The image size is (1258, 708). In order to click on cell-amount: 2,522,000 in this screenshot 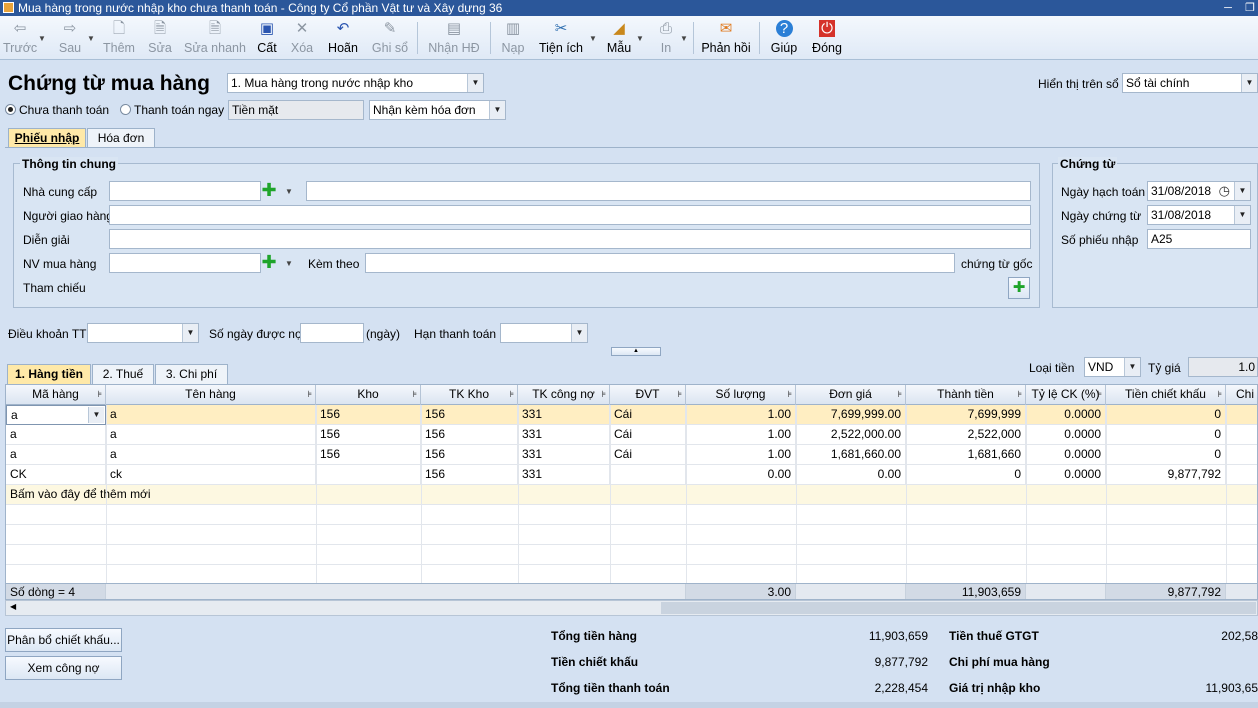, I will do `click(966, 435)`.